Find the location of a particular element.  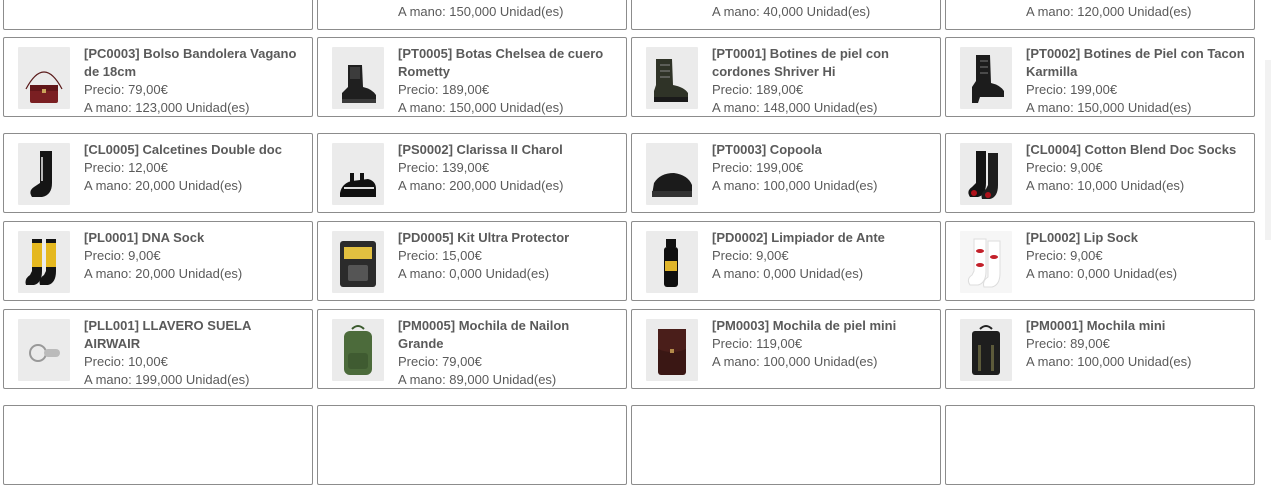

product-name: [PL0002] Lip Sock is located at coordinates (1082, 237).